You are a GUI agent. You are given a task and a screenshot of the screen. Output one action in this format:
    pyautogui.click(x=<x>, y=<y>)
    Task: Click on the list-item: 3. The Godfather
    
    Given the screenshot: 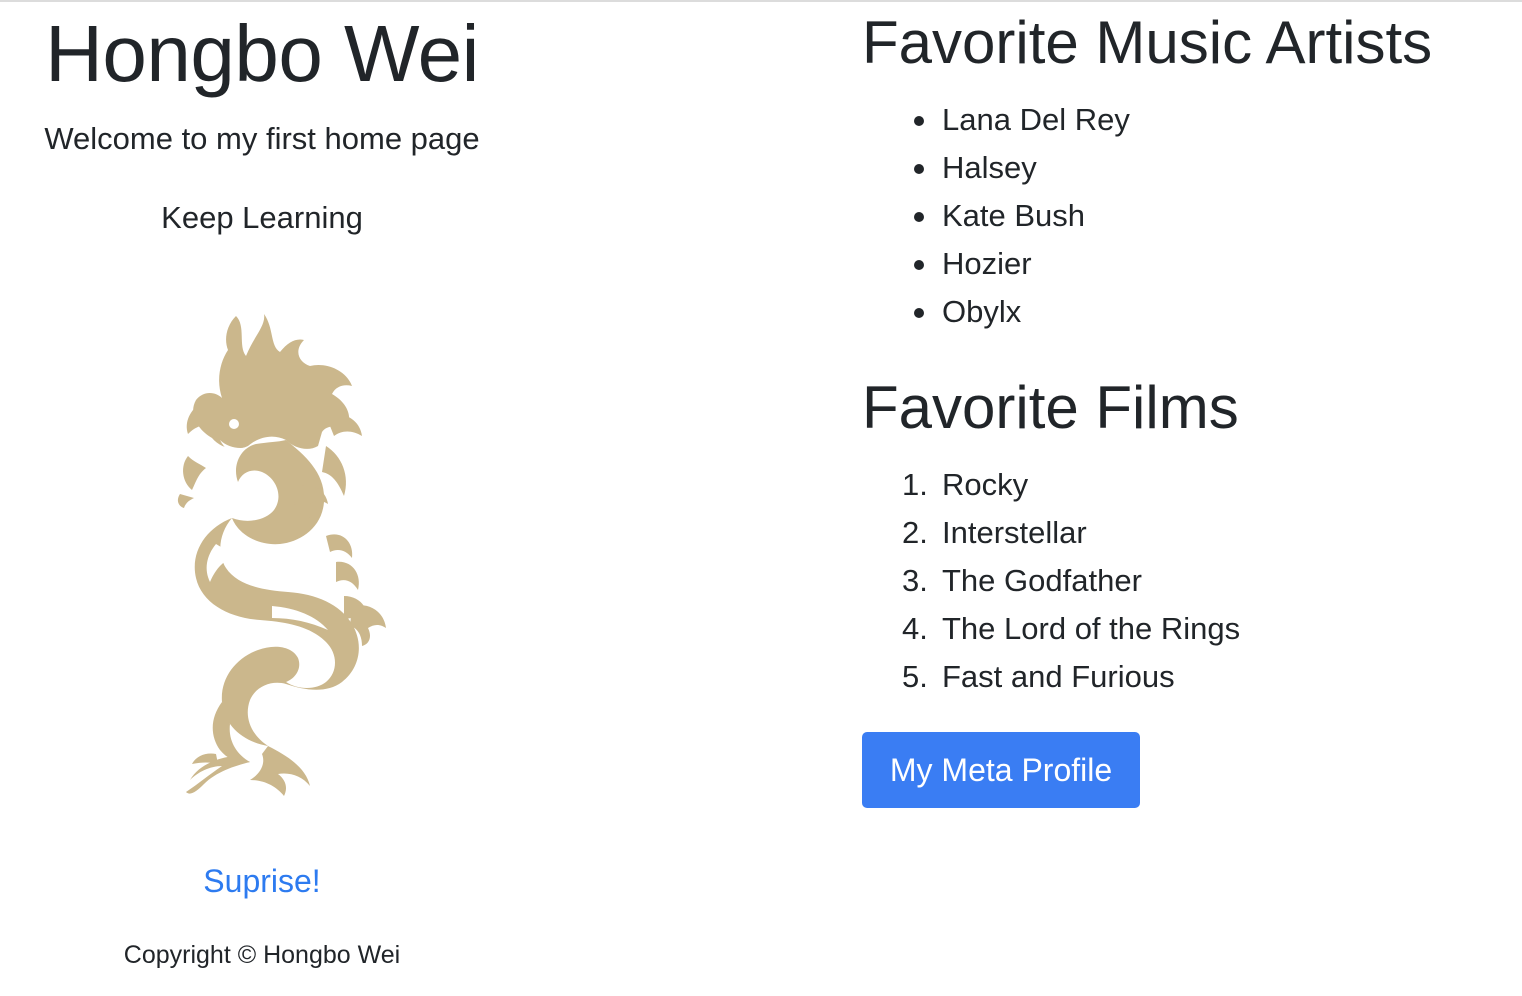 What is the action you would take?
    pyautogui.click(x=1051, y=581)
    